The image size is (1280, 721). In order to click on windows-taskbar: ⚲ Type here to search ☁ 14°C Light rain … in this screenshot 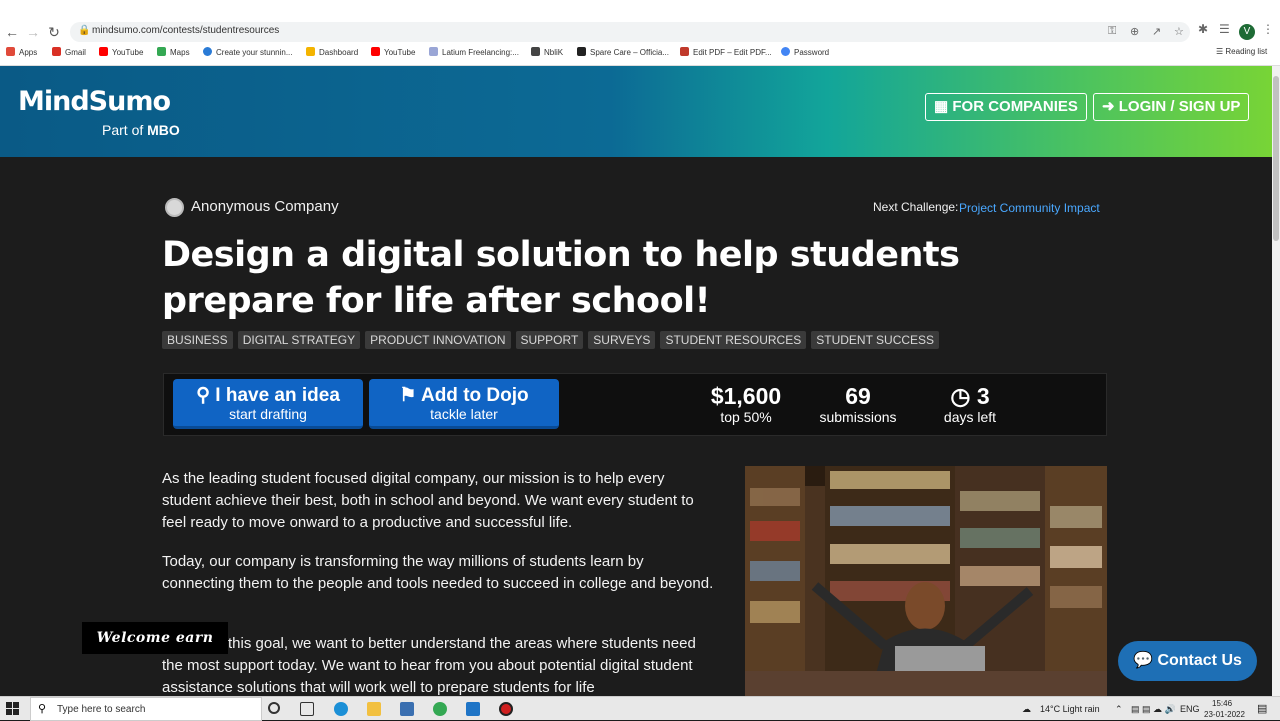, I will do `click(640, 708)`.